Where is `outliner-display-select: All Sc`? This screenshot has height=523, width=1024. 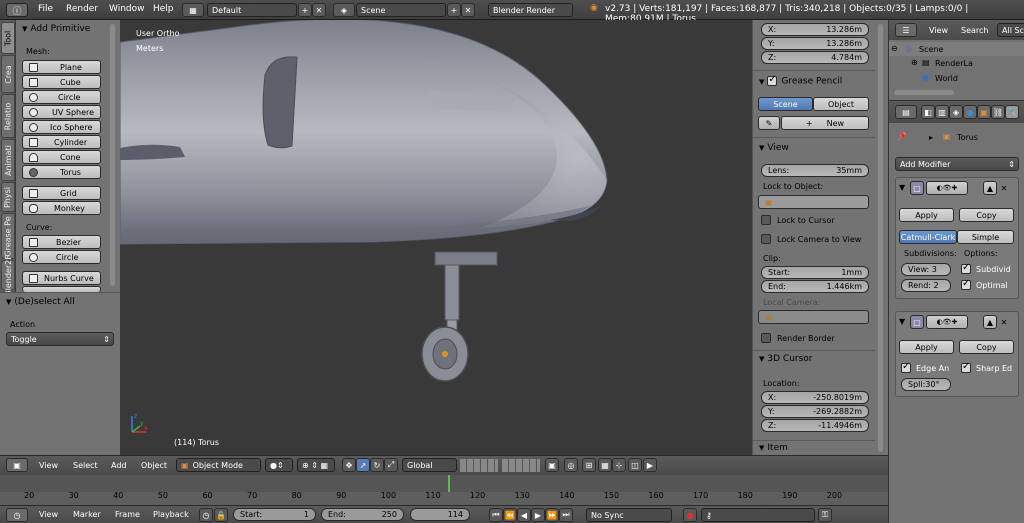 outliner-display-select: All Sc is located at coordinates (1010, 30).